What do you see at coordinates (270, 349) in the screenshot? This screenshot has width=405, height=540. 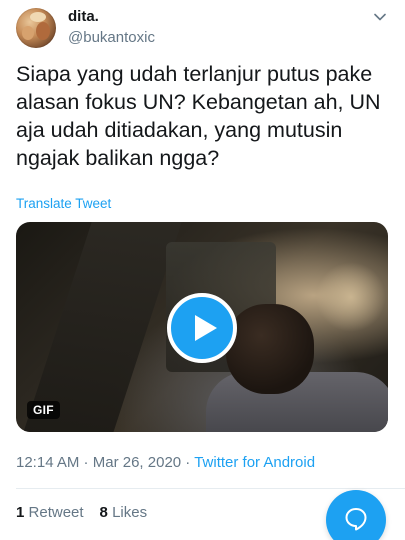 I see `media-scene-person-head` at bounding box center [270, 349].